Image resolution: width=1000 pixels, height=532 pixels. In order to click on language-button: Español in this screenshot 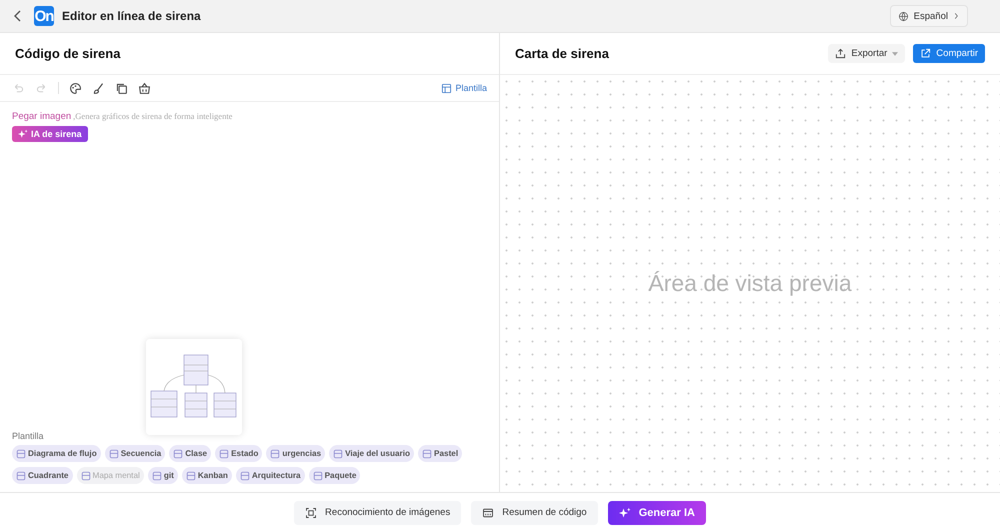, I will do `click(929, 16)`.